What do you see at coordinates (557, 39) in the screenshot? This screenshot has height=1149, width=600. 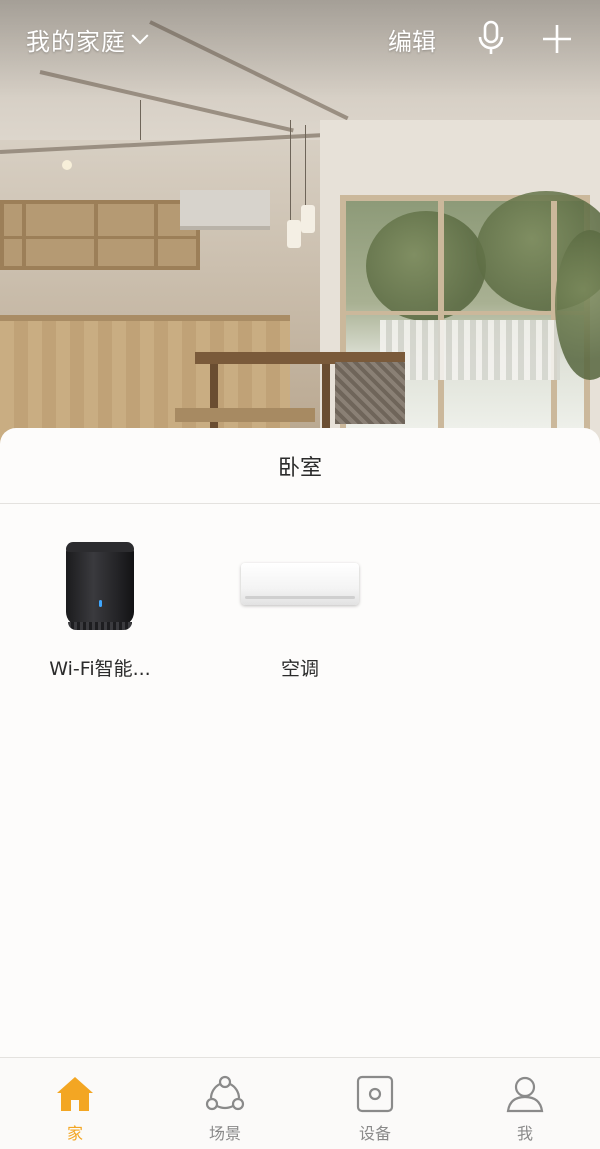 I see `plus-icon` at bounding box center [557, 39].